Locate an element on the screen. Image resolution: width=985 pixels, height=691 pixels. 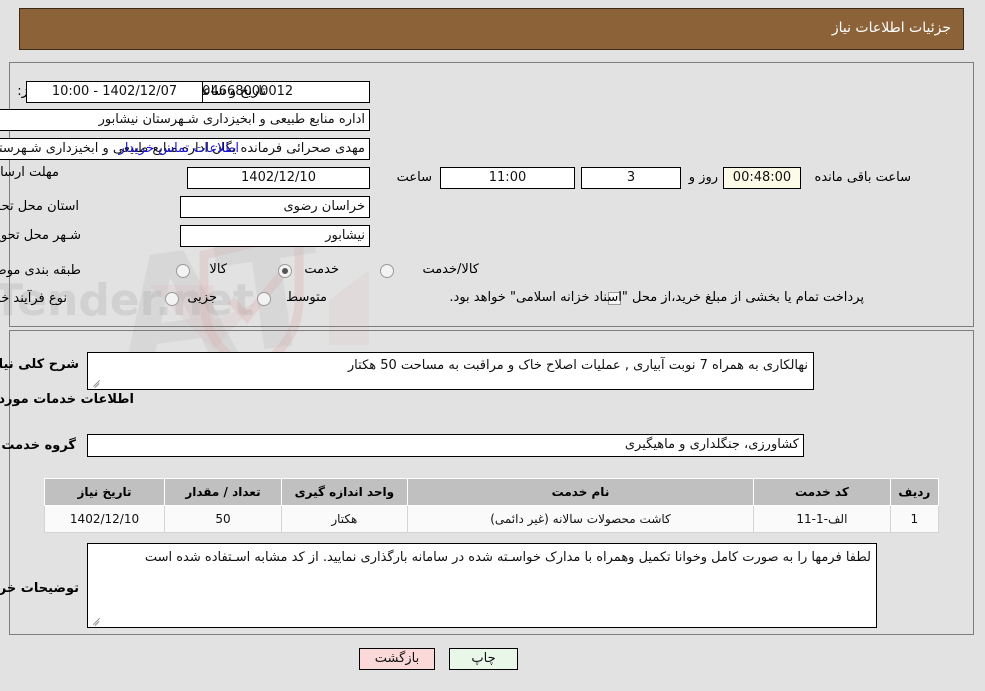
deadline-countdown: 00:48:00 is located at coordinates (763, 178).